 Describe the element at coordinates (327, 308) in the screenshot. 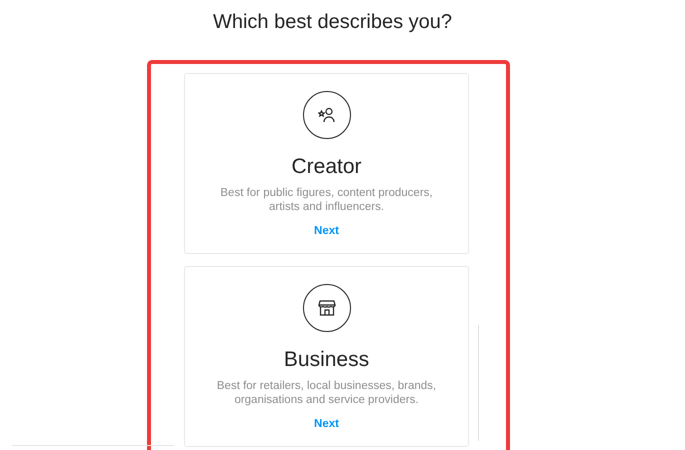

I see `storefront-icon` at that location.